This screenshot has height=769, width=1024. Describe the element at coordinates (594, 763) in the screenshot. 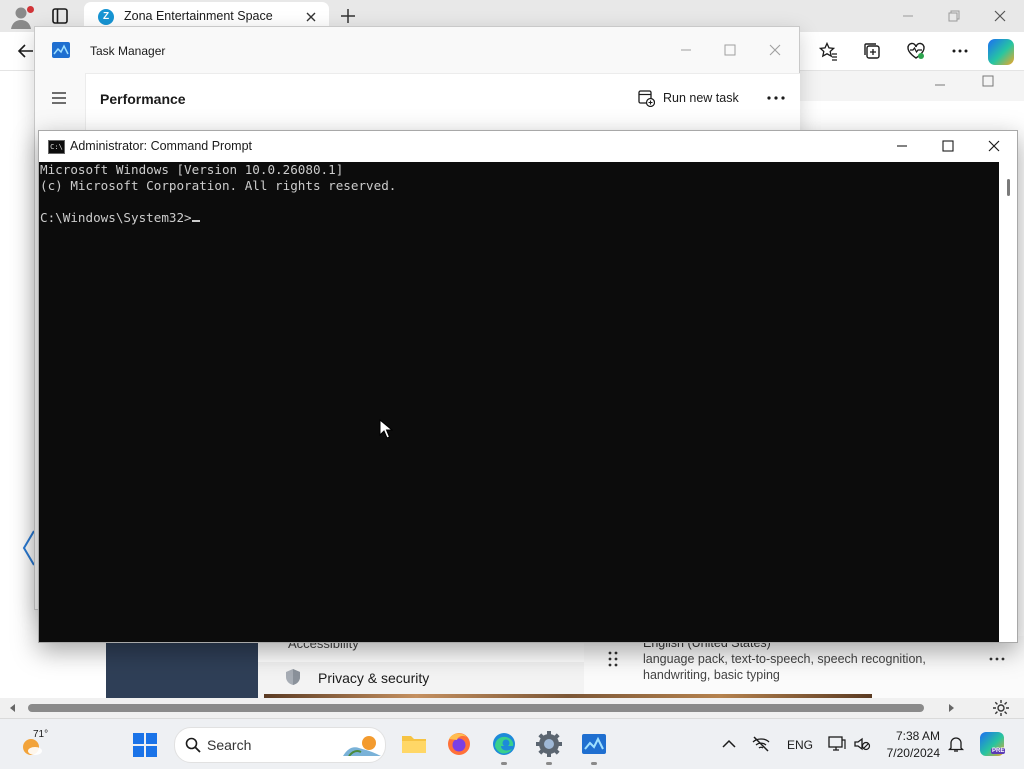

I see `task-manager-running-indicator` at that location.